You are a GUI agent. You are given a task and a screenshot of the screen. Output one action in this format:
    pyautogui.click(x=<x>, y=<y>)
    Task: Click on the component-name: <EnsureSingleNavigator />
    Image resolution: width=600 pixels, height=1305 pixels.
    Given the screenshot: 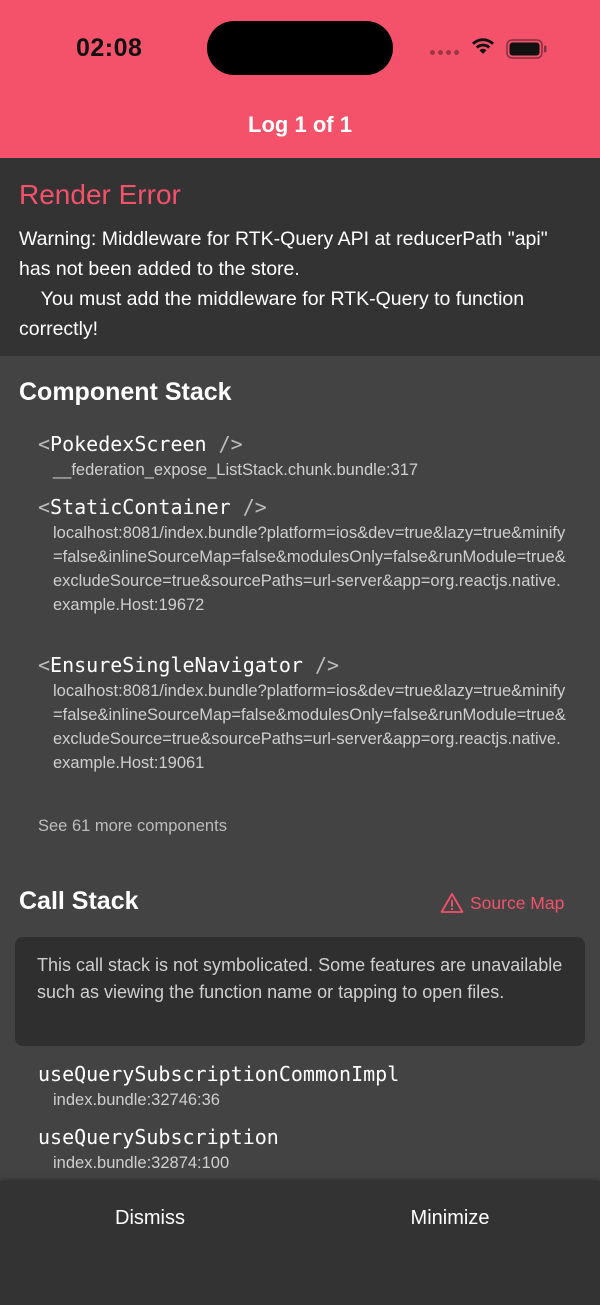 What is the action you would take?
    pyautogui.click(x=189, y=665)
    